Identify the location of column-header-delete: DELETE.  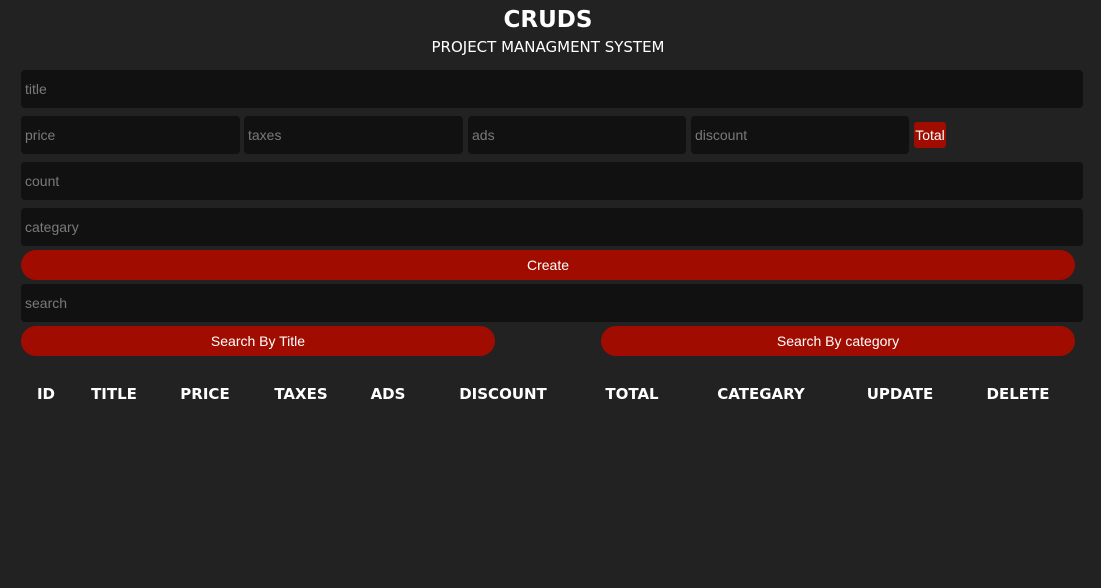
(1018, 394).